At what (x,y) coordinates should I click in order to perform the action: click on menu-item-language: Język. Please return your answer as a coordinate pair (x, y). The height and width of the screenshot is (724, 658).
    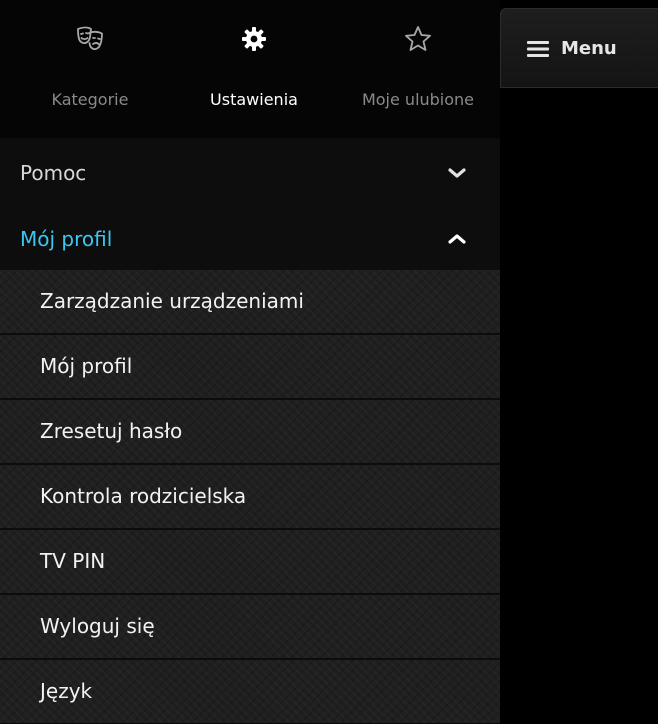
    Looking at the image, I should click on (250, 691).